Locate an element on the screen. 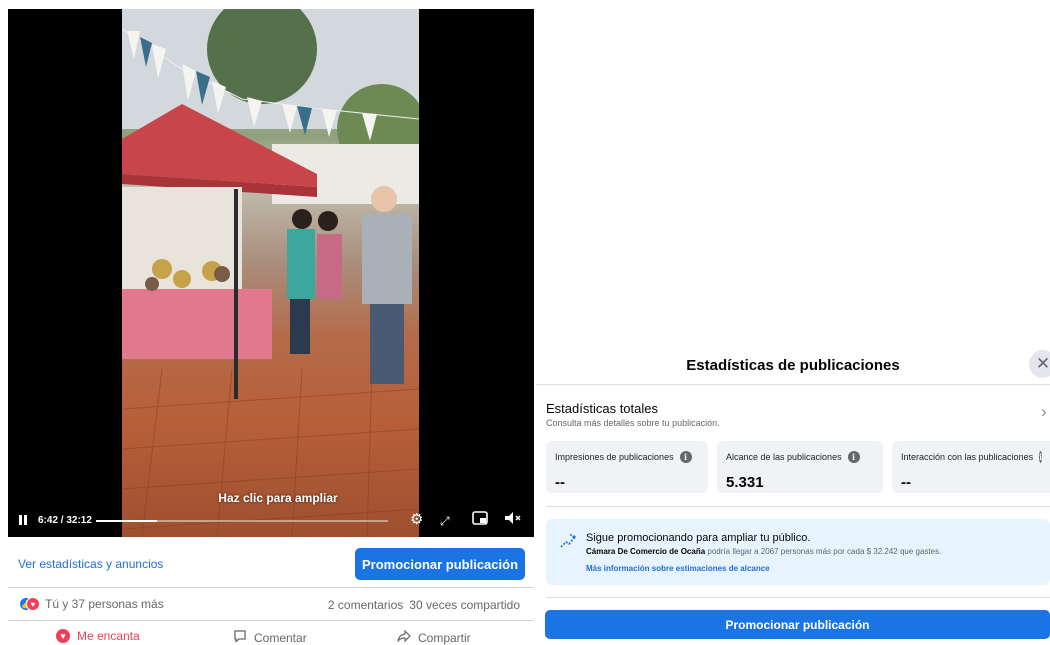 The height and width of the screenshot is (645, 1050). comment-button: Comentar is located at coordinates (270, 637).